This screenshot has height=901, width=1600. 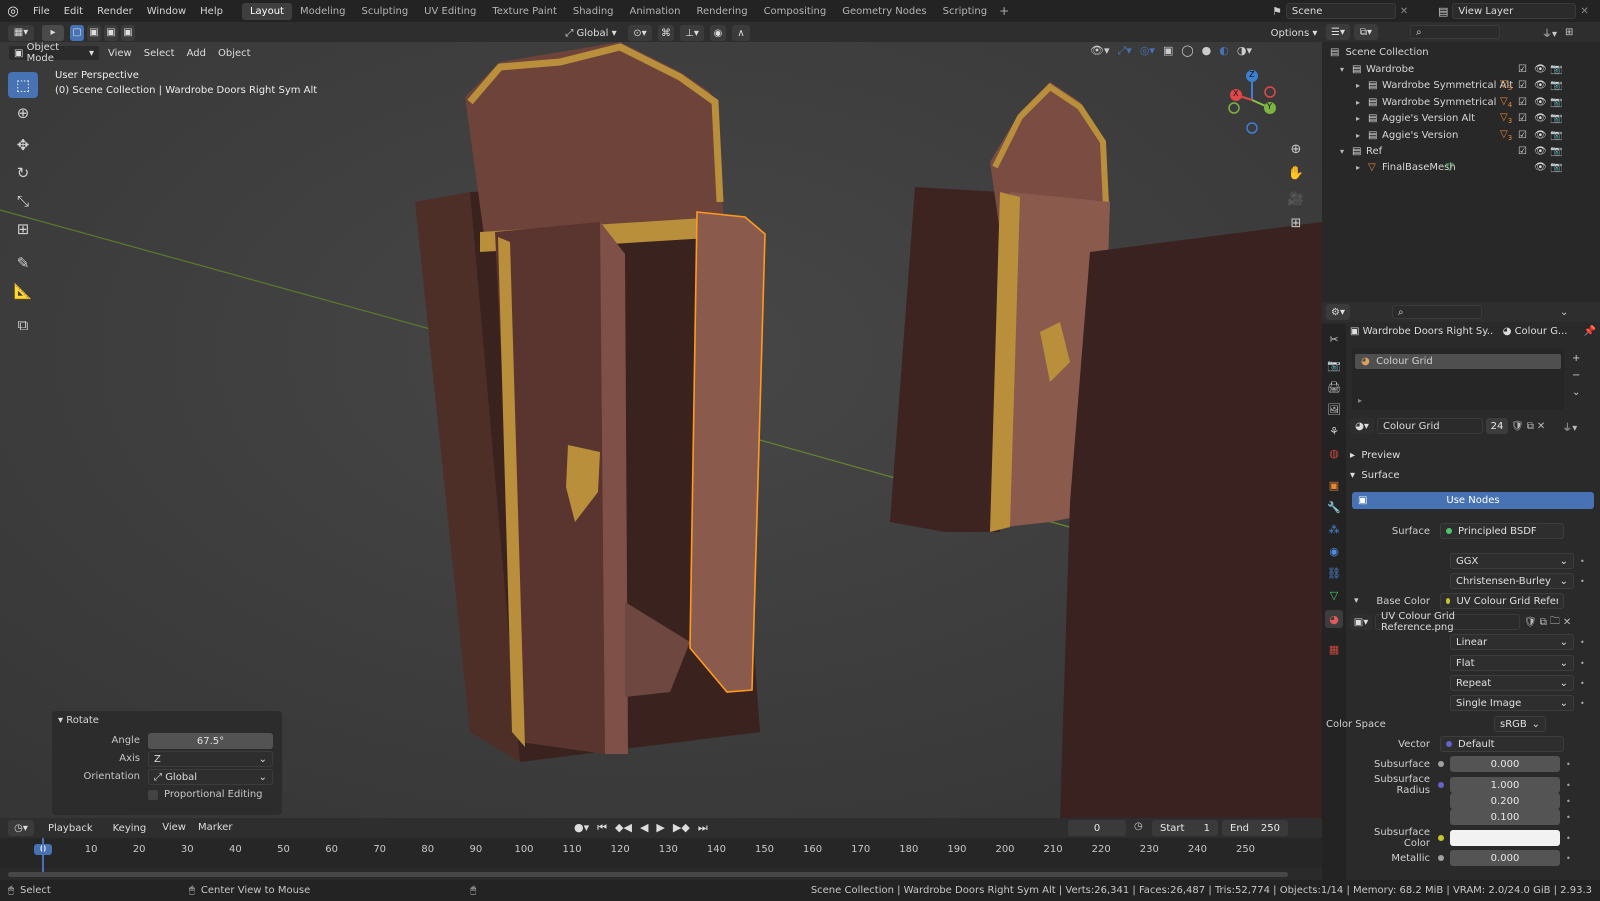 I want to click on outliner-item: ▾ ▤ Ref ☑ 👁 📷, so click(x=1461, y=151).